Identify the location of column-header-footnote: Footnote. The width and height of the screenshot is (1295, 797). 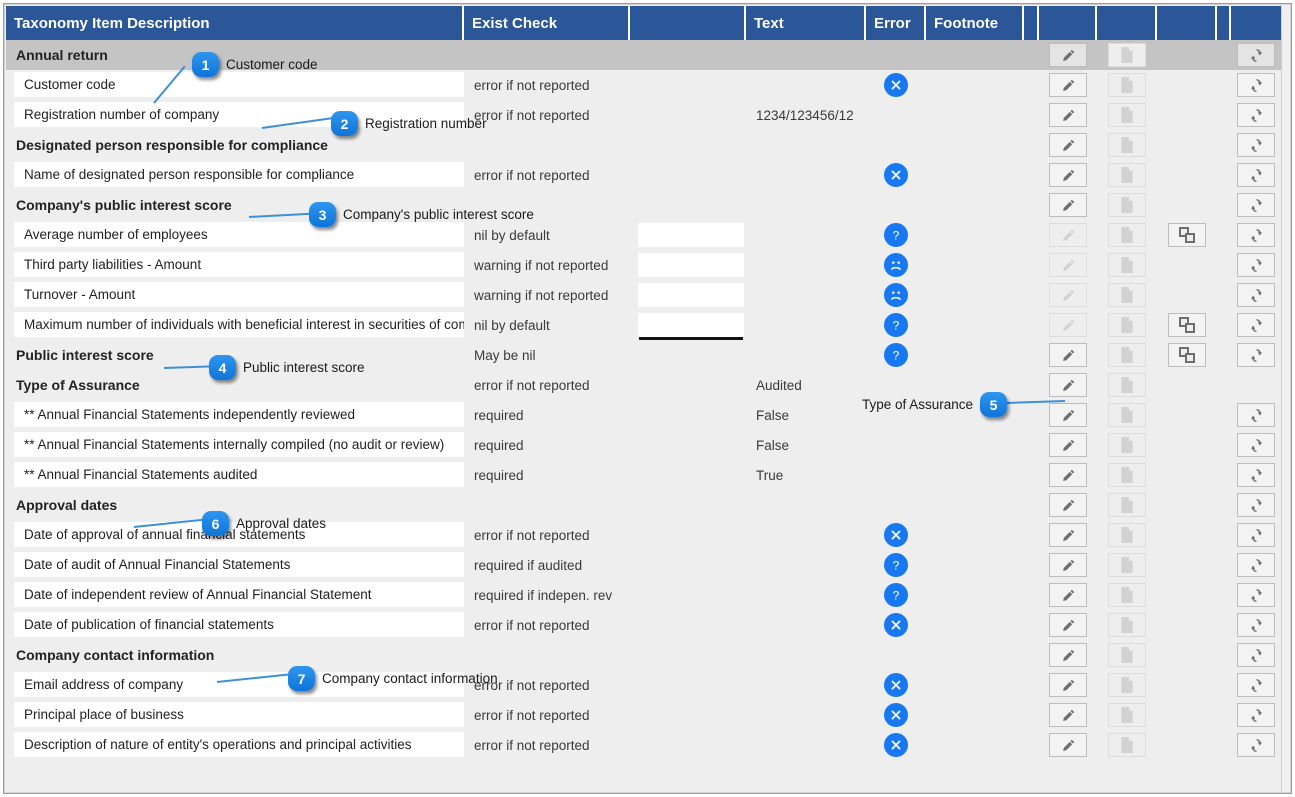
(975, 23).